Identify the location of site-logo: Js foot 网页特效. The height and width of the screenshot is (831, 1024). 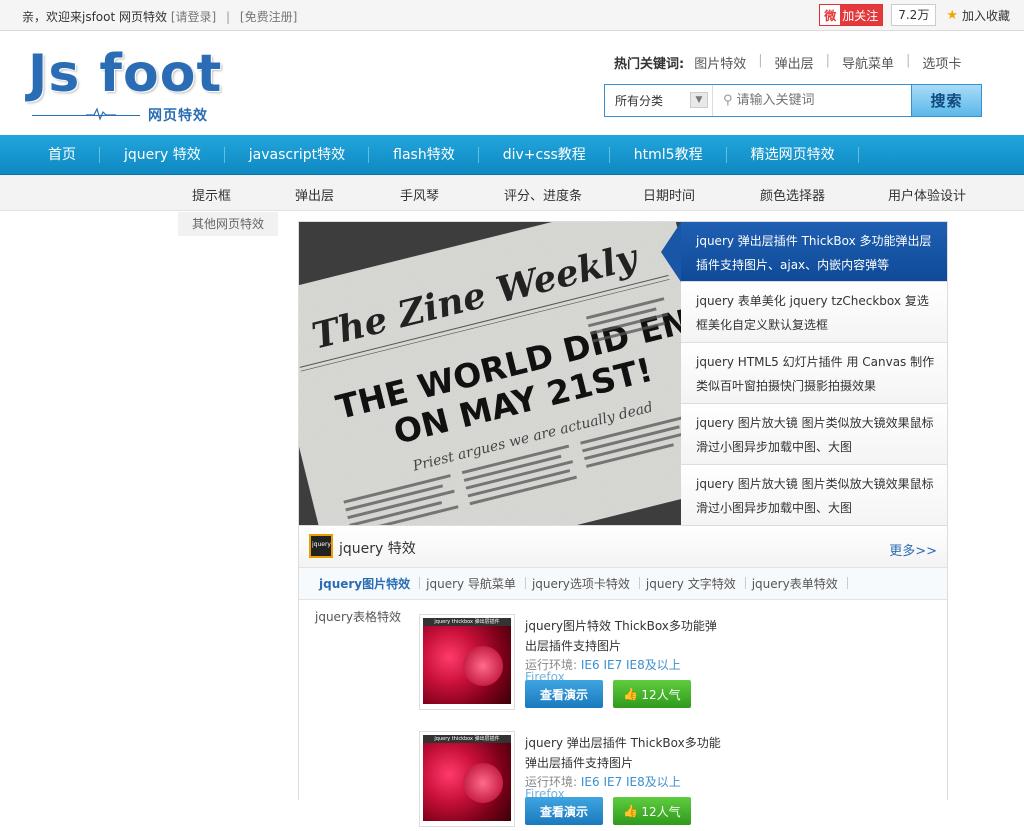
(128, 85).